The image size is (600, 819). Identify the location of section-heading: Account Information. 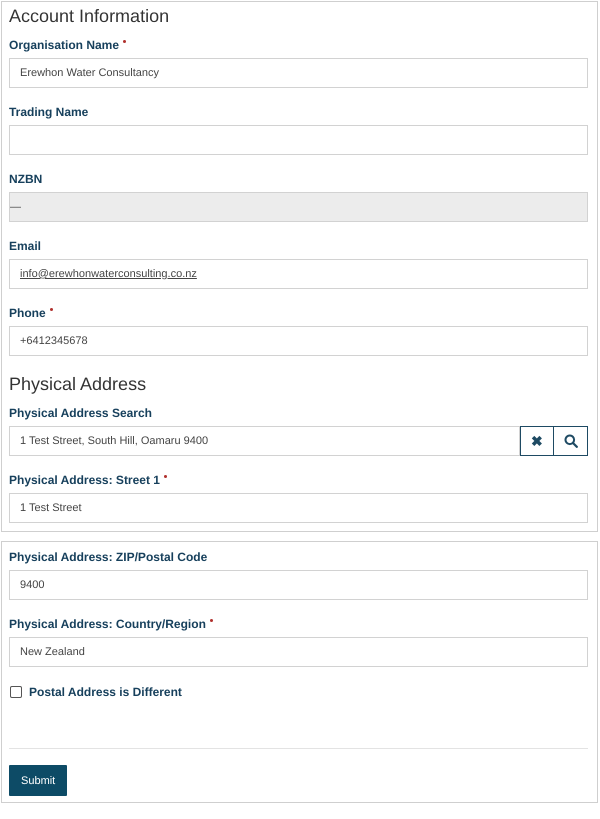
(89, 16).